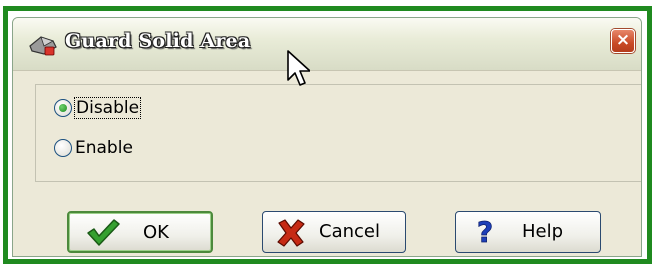  What do you see at coordinates (156, 232) in the screenshot?
I see `ok-label: OK` at bounding box center [156, 232].